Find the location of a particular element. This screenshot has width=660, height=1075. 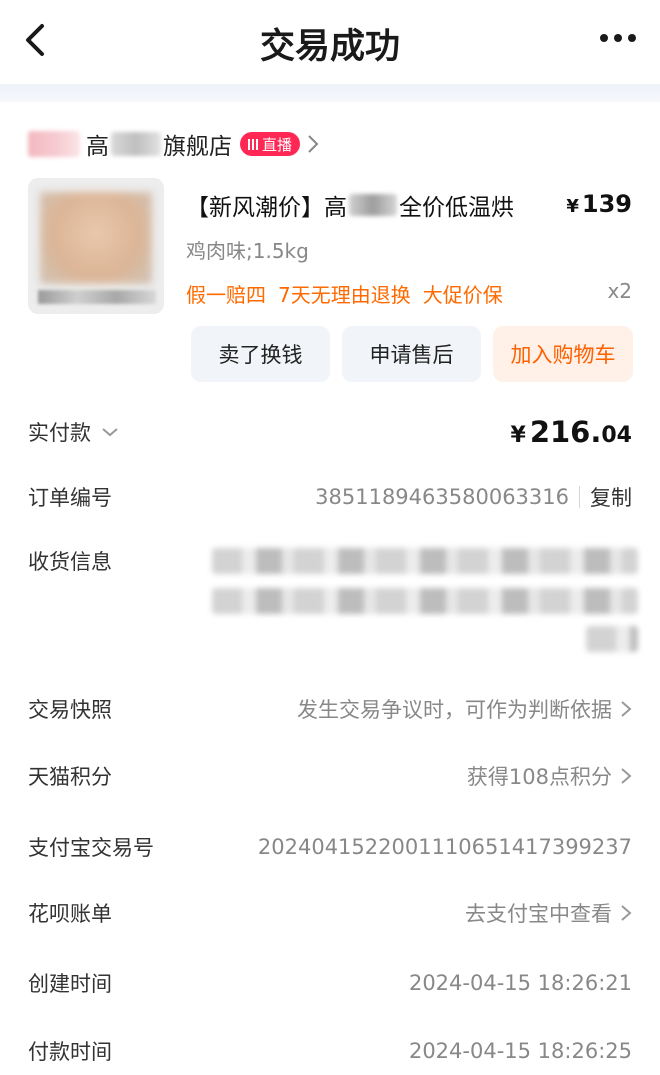

chevron-down-icon is located at coordinates (110, 432).